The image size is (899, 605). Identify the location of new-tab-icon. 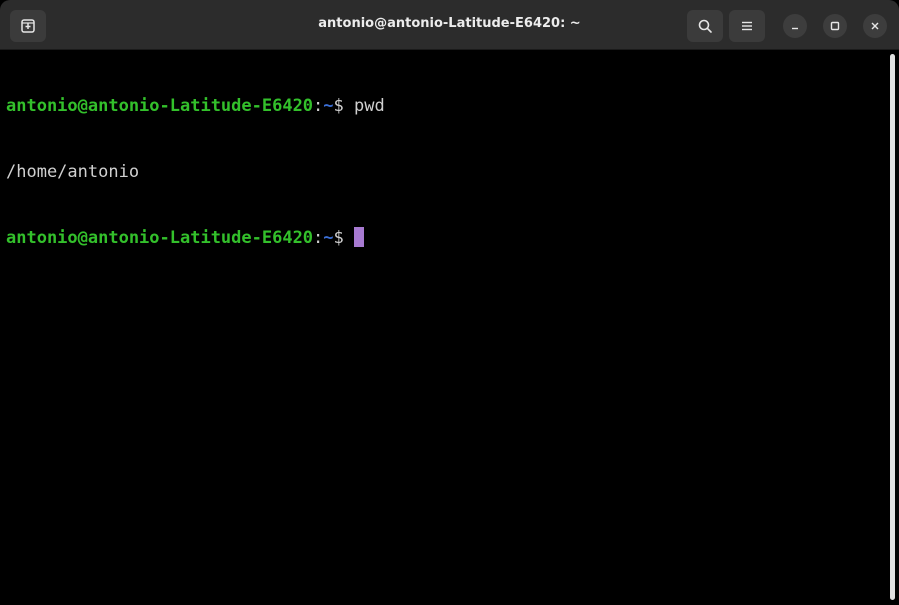
(28, 26).